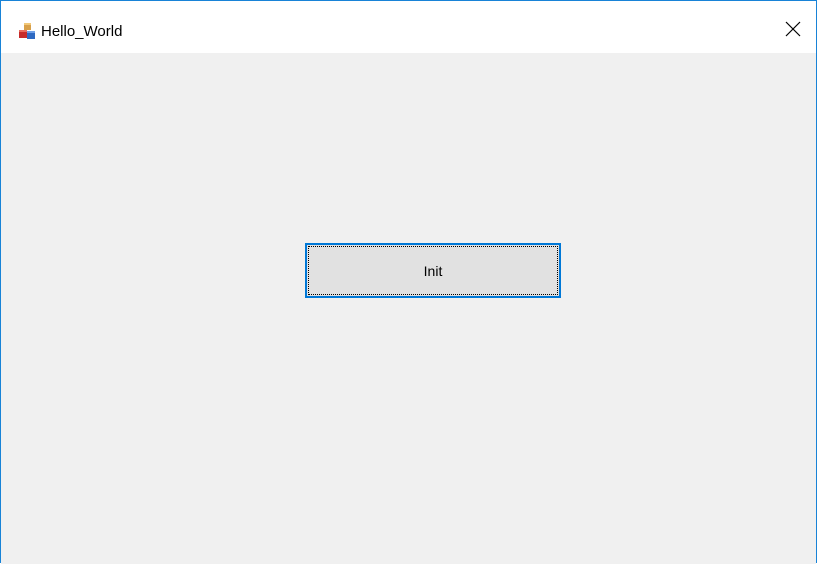 The height and width of the screenshot is (564, 819). I want to click on close-icon, so click(793, 31).